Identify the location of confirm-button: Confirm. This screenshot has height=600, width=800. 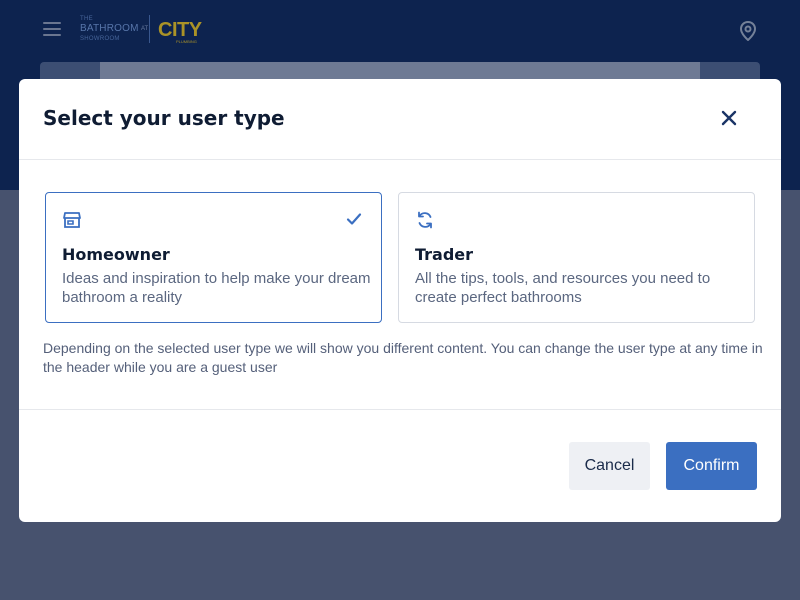
(711, 466).